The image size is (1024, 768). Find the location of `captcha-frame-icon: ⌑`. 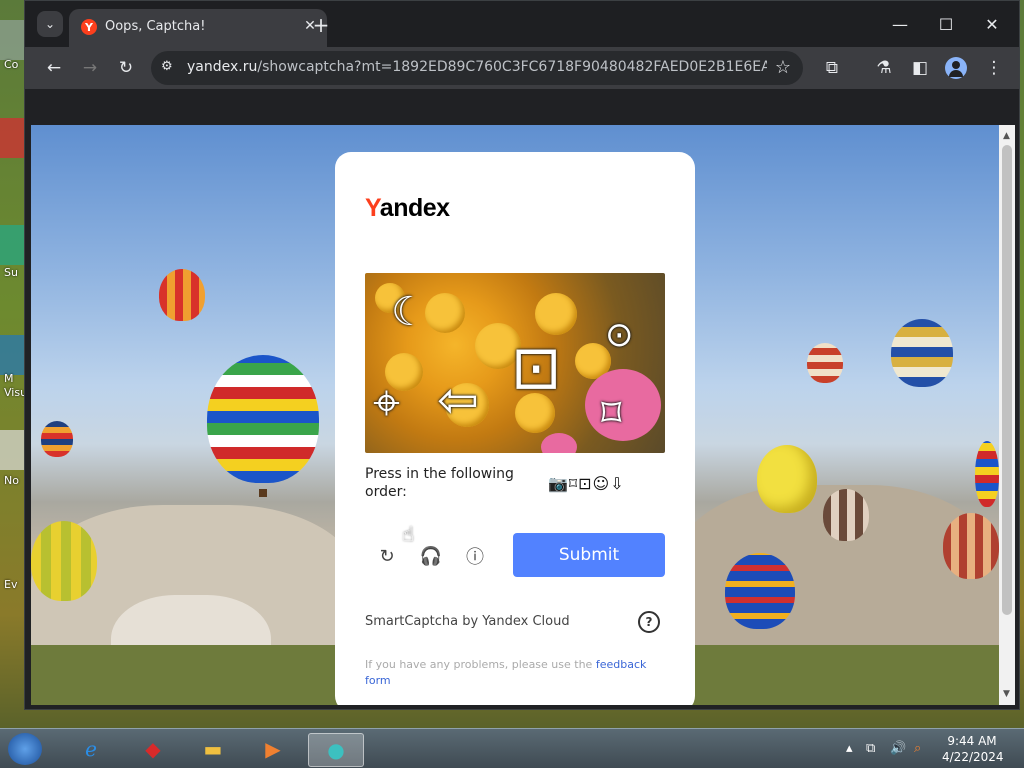

captcha-frame-icon: ⌑ is located at coordinates (611, 414).